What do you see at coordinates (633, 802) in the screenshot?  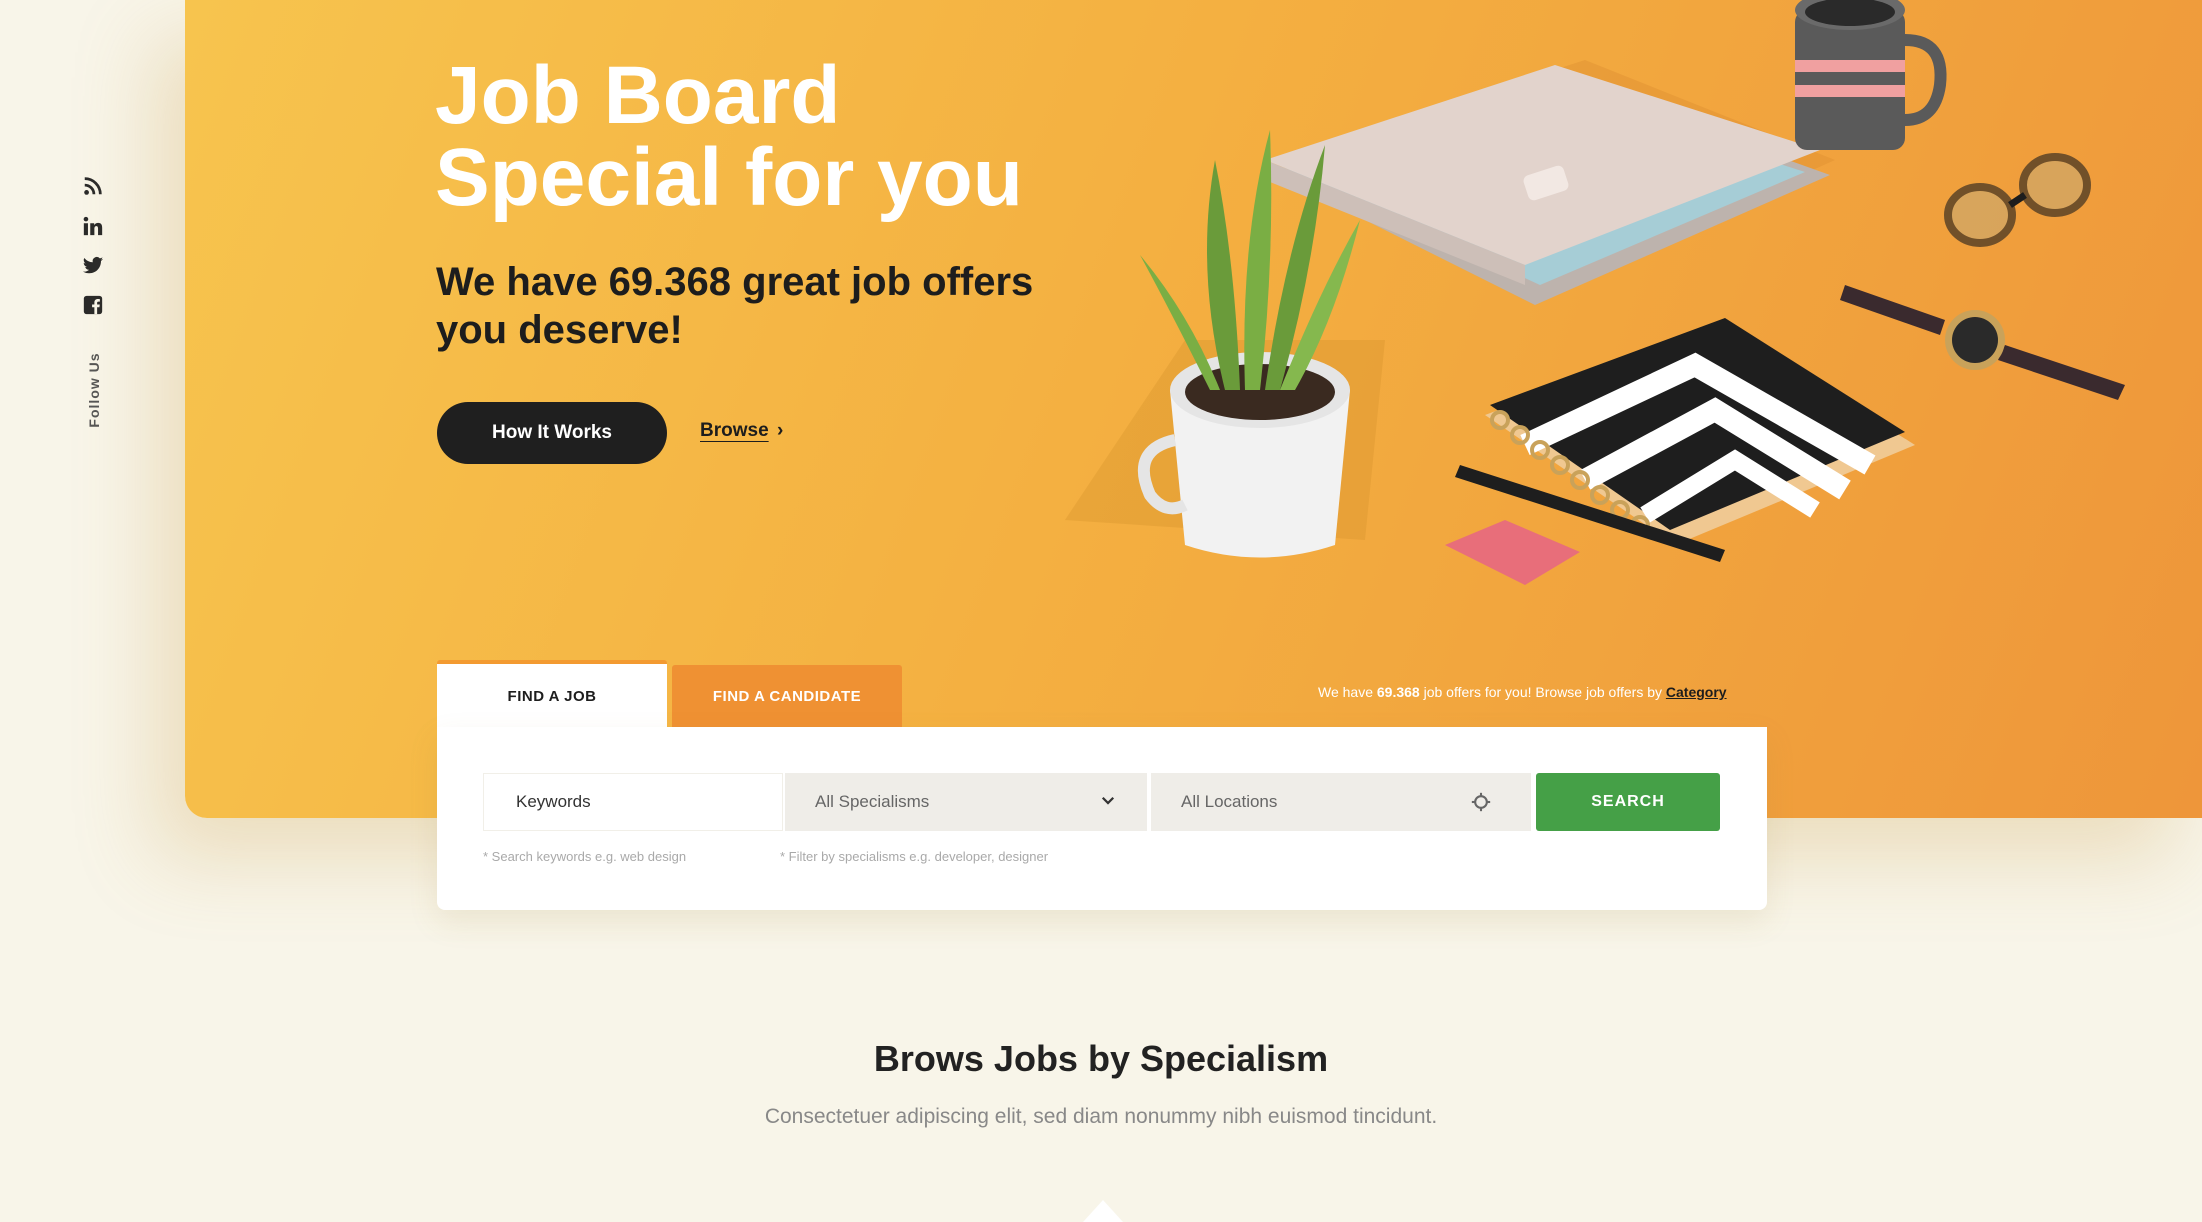 I see `keywords-input` at bounding box center [633, 802].